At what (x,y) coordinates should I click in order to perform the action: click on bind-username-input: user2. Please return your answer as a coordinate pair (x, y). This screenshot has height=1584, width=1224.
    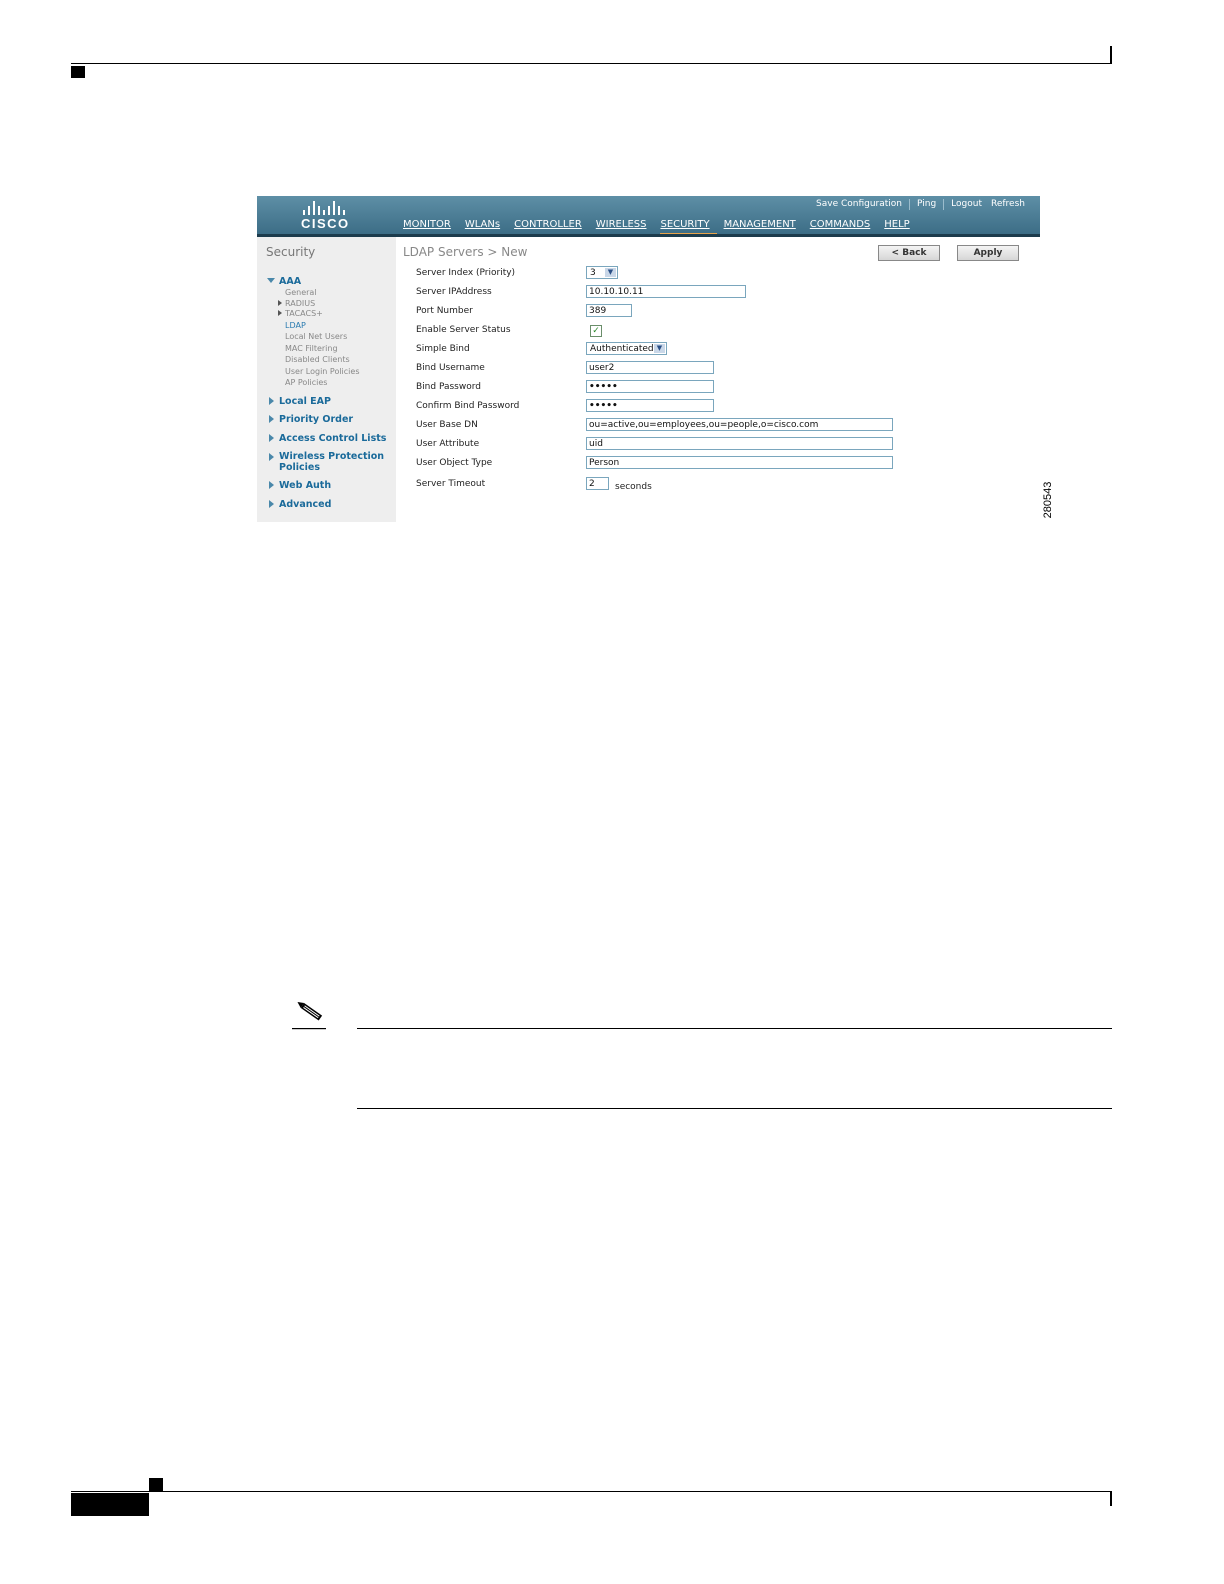
    Looking at the image, I should click on (650, 367).